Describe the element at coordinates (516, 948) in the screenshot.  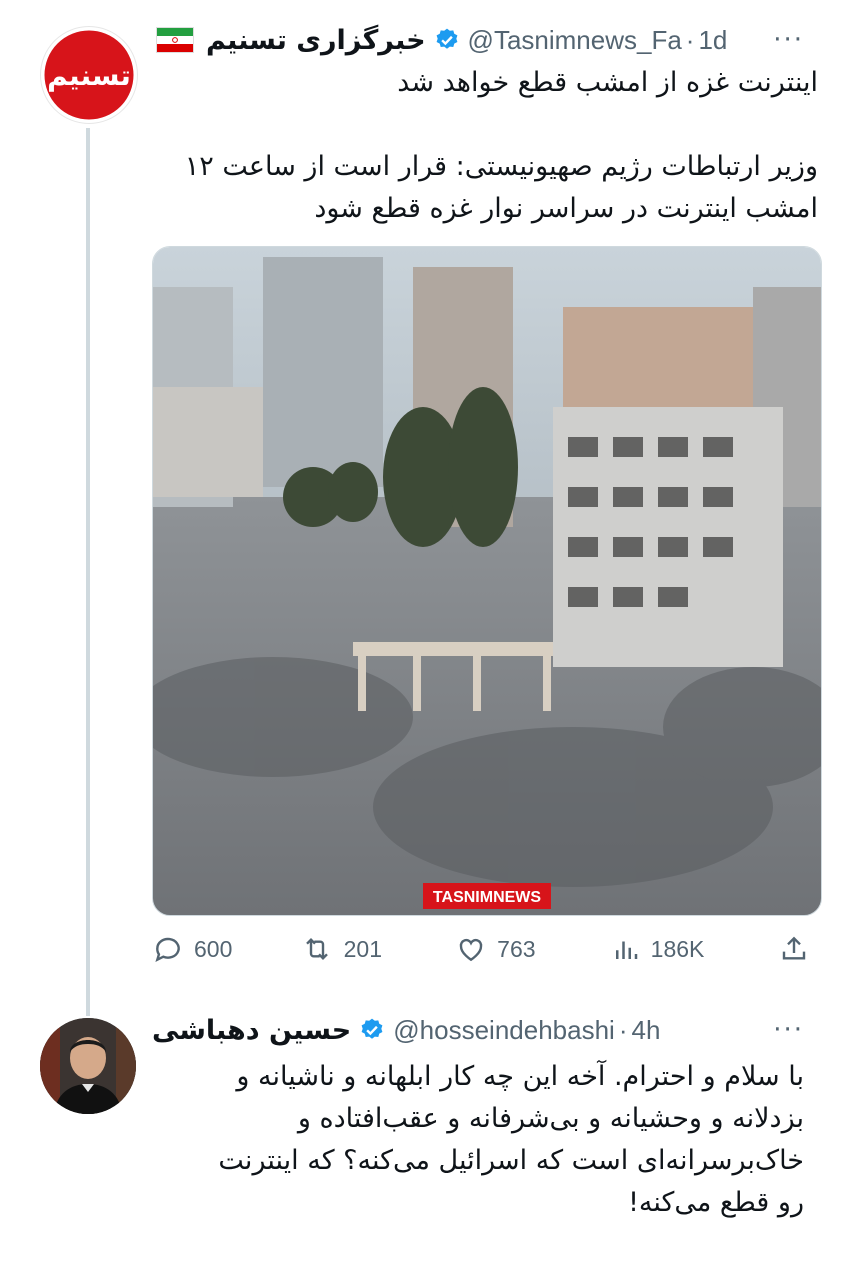
I see `like-count: 763` at that location.